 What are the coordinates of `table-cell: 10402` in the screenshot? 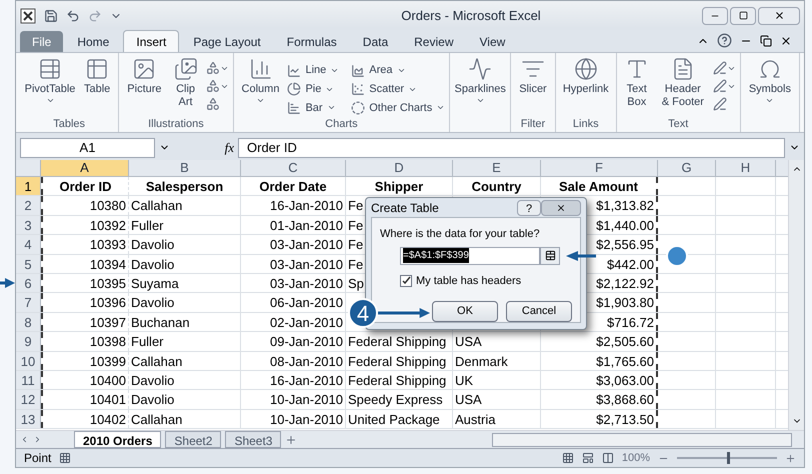 It's located at (108, 419).